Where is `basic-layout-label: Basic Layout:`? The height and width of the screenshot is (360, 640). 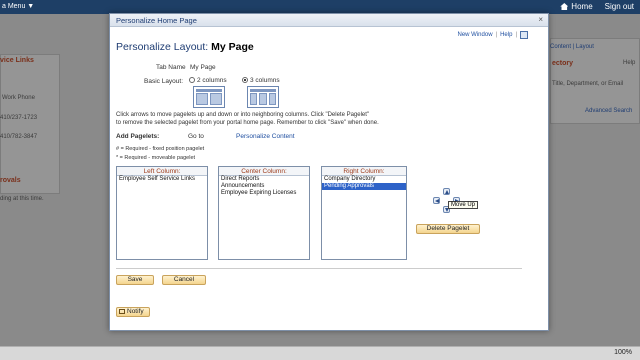 basic-layout-label: Basic Layout: is located at coordinates (164, 81).